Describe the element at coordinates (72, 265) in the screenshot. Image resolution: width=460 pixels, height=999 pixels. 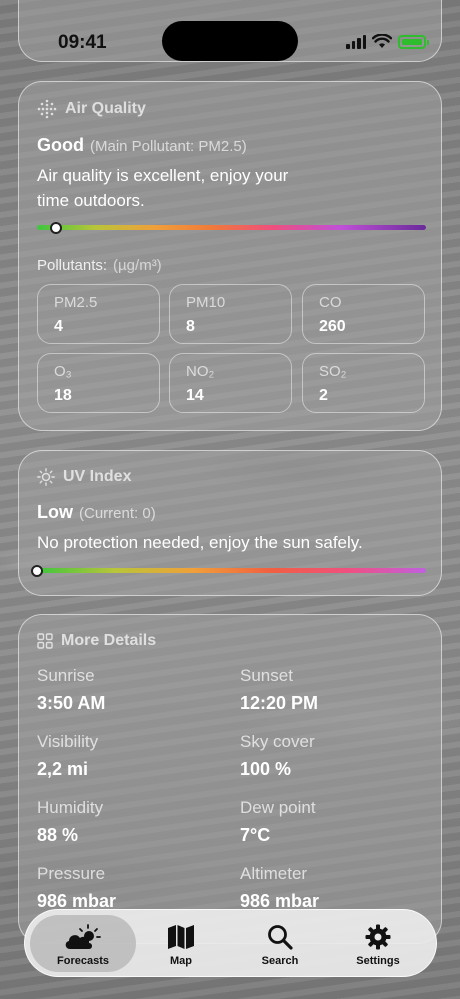
I see `pollutants-label-text: Pollutants:` at that location.